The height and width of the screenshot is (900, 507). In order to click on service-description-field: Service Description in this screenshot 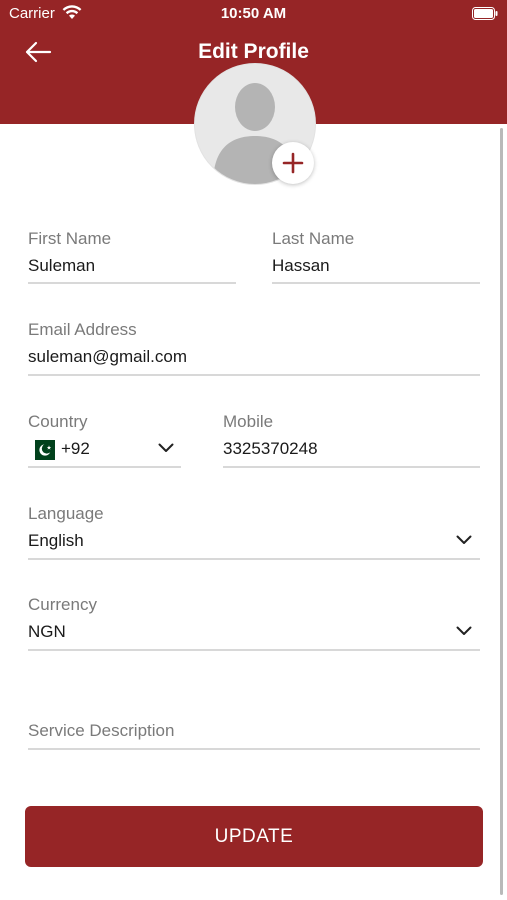, I will do `click(254, 736)`.